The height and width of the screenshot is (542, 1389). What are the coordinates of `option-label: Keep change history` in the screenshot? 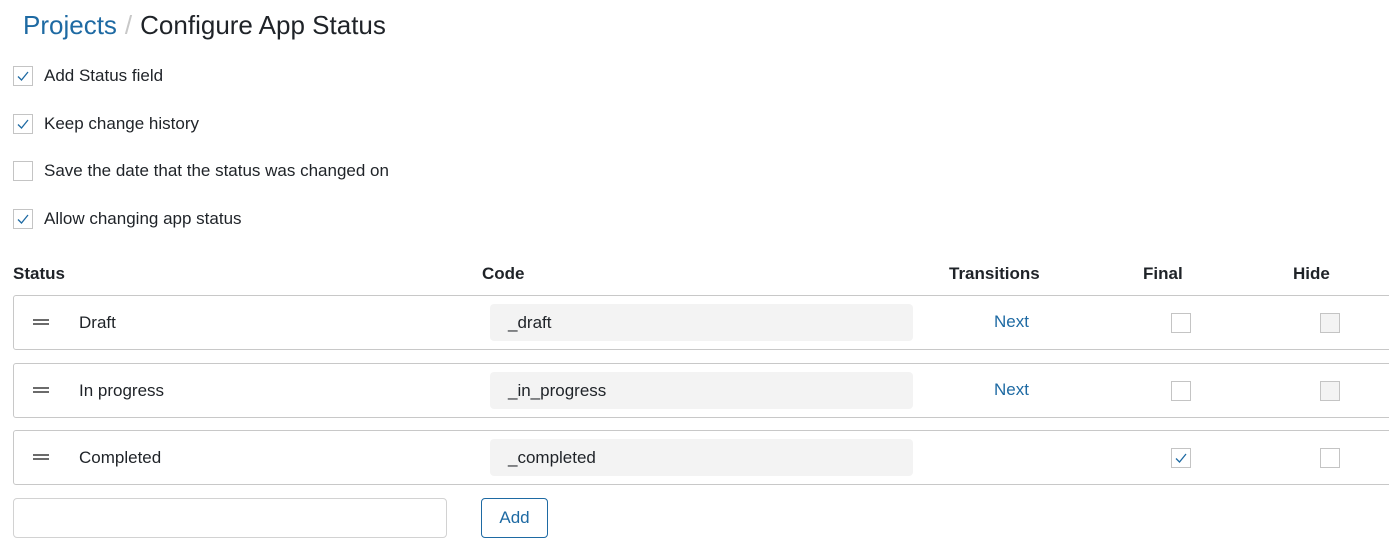 It's located at (121, 123).